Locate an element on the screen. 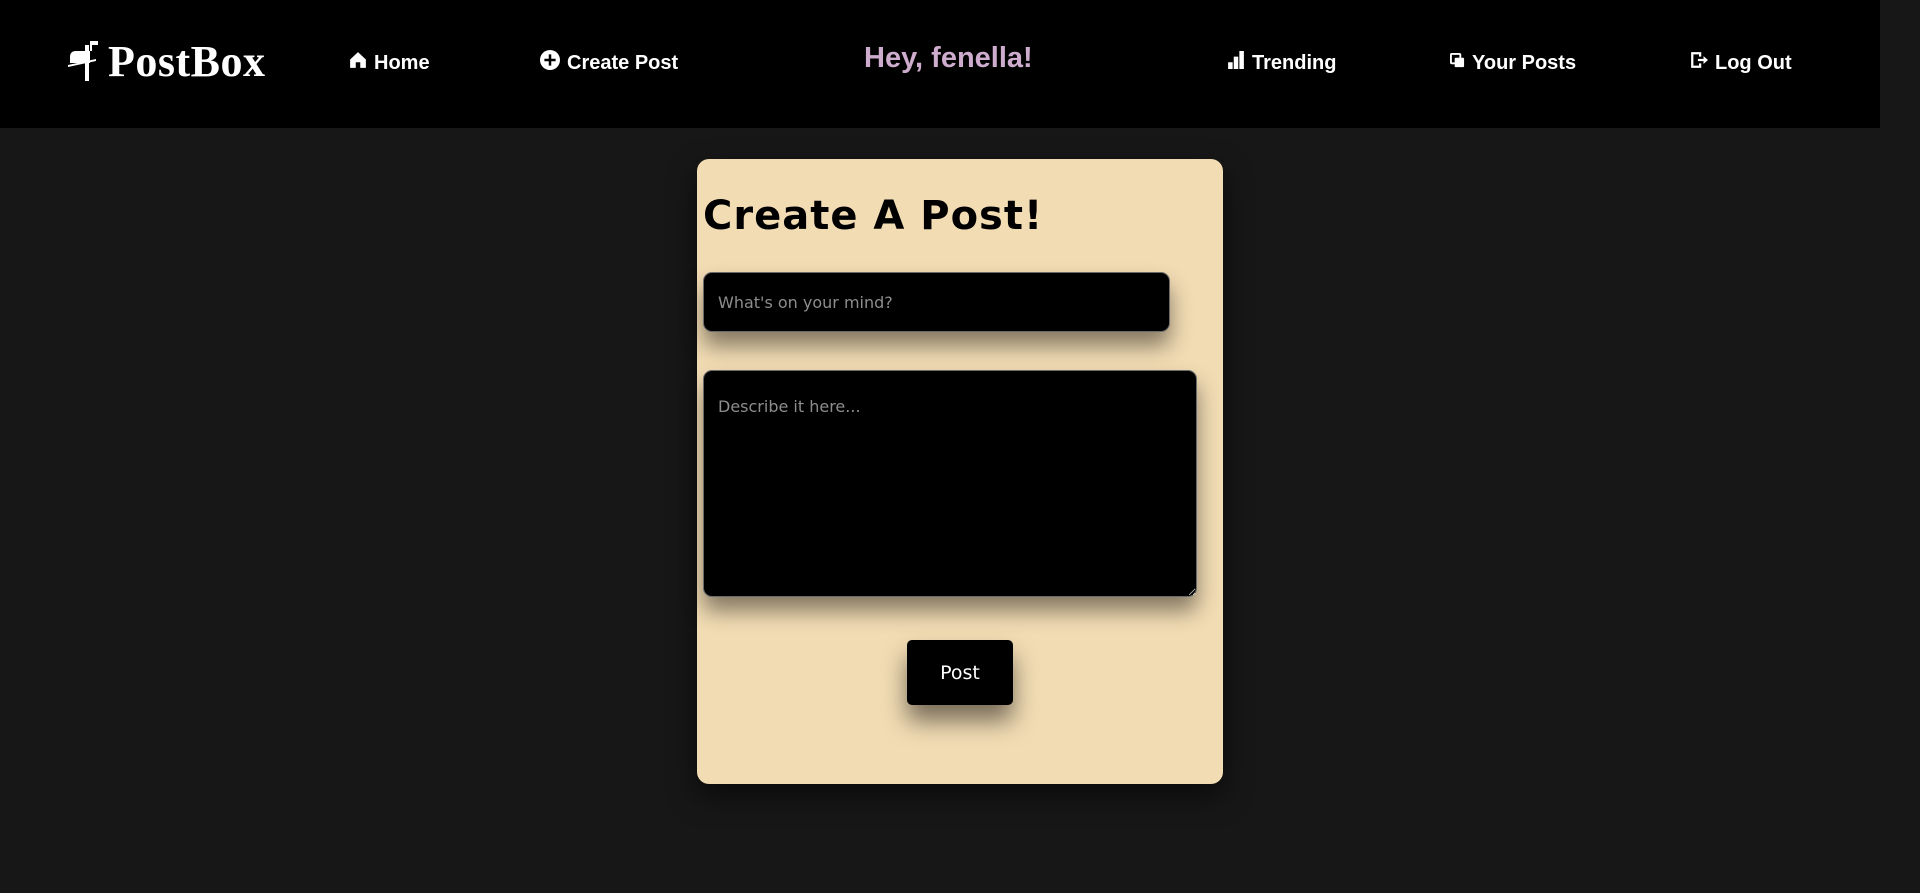  mailbox-icon is located at coordinates (83, 61).